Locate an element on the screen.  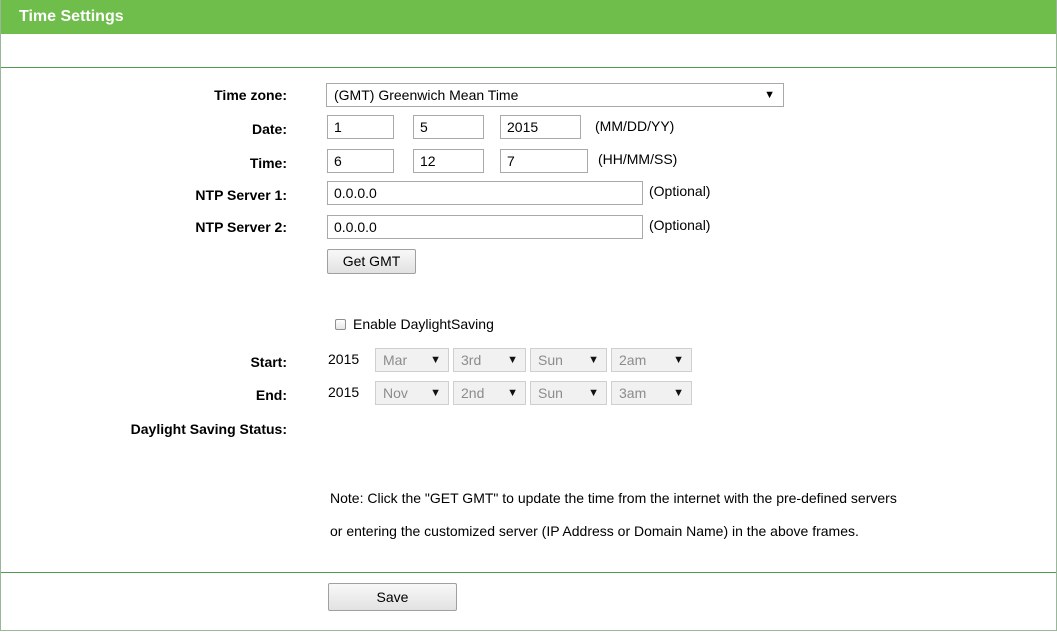
time-label: Time: is located at coordinates (268, 163).